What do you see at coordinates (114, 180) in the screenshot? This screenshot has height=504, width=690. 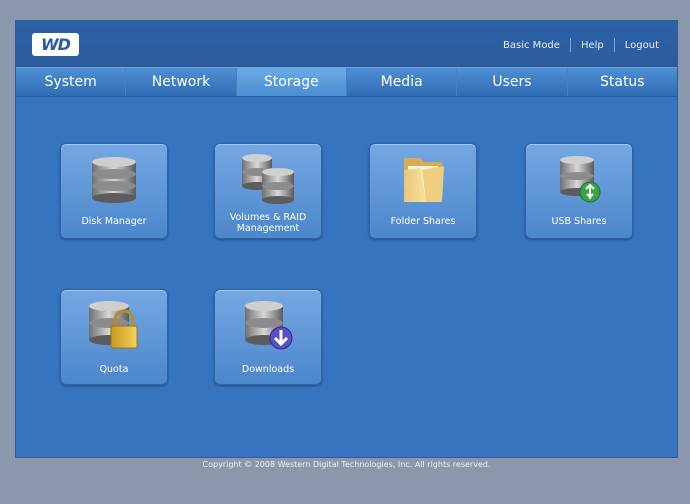 I see `disk-stack-icon` at bounding box center [114, 180].